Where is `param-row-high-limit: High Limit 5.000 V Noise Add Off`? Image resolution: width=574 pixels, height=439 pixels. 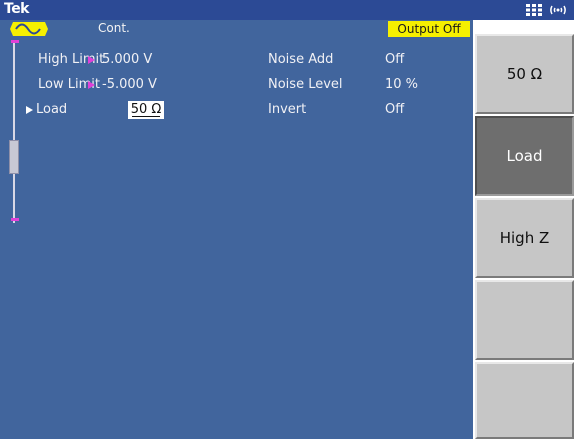
param-row-high-limit: High Limit 5.000 V Noise Add Off is located at coordinates (236, 60).